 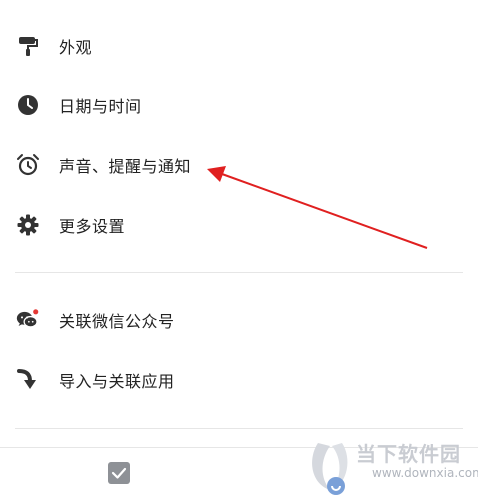 What do you see at coordinates (125, 166) in the screenshot?
I see `menu-item-label: 声音、提醒与通知` at bounding box center [125, 166].